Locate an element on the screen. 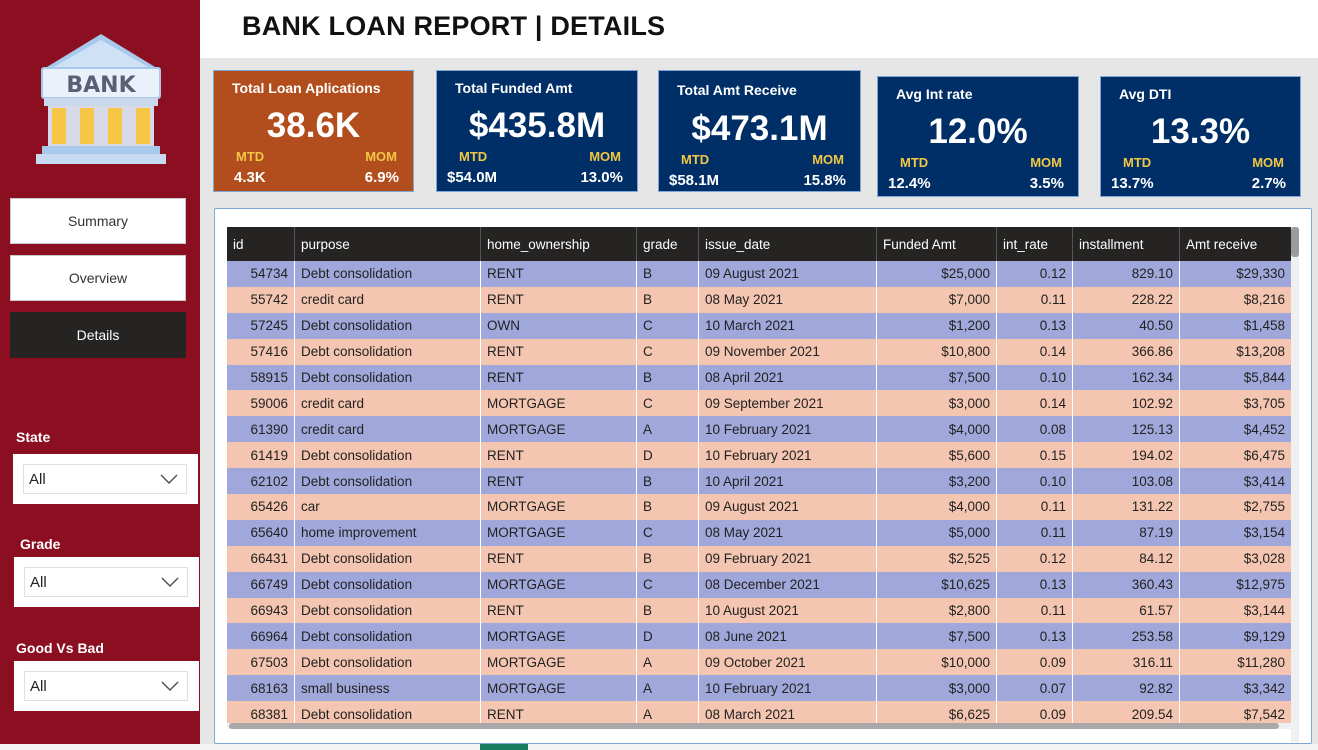 The image size is (1318, 750). cell-installment: 87.19 is located at coordinates (1126, 532).